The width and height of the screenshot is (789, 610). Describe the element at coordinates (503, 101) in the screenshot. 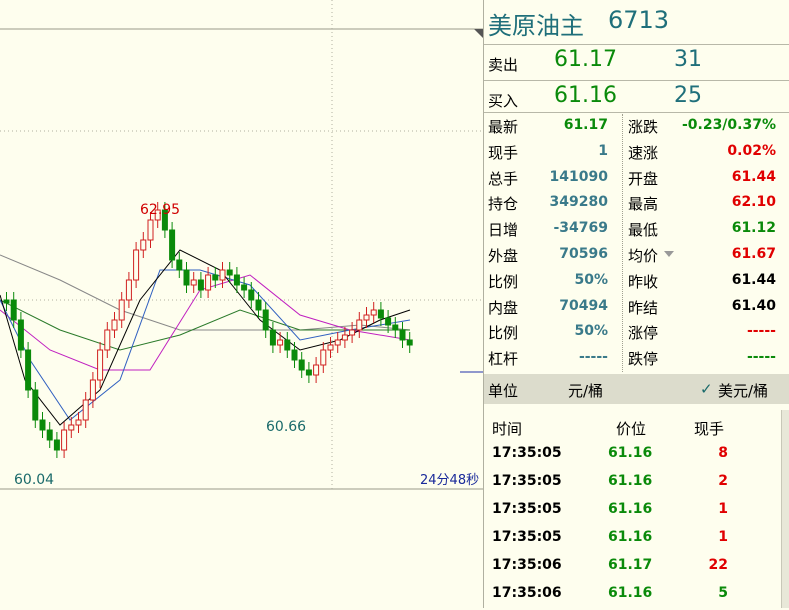

I see `buy-label: 买入` at that location.